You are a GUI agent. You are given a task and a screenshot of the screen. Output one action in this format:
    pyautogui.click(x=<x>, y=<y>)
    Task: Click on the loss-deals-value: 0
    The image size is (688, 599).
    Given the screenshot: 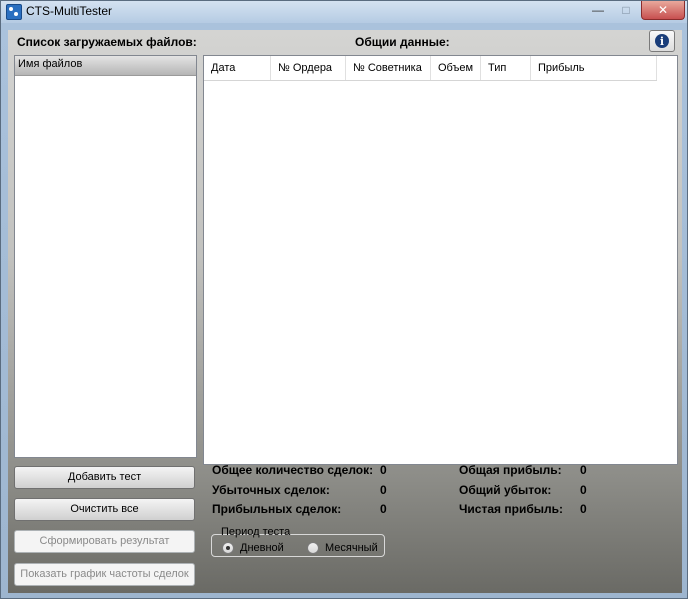 What is the action you would take?
    pyautogui.click(x=383, y=490)
    